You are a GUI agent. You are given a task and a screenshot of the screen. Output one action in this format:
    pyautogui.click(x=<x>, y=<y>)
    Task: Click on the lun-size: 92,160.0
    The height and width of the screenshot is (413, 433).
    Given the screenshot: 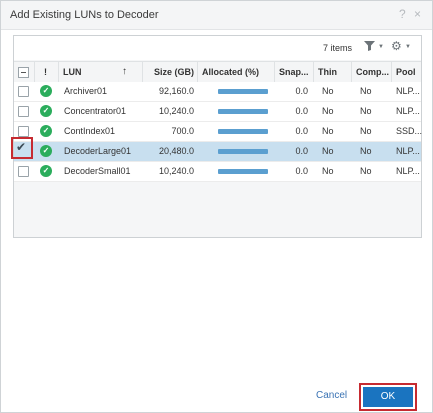 What is the action you would take?
    pyautogui.click(x=176, y=91)
    